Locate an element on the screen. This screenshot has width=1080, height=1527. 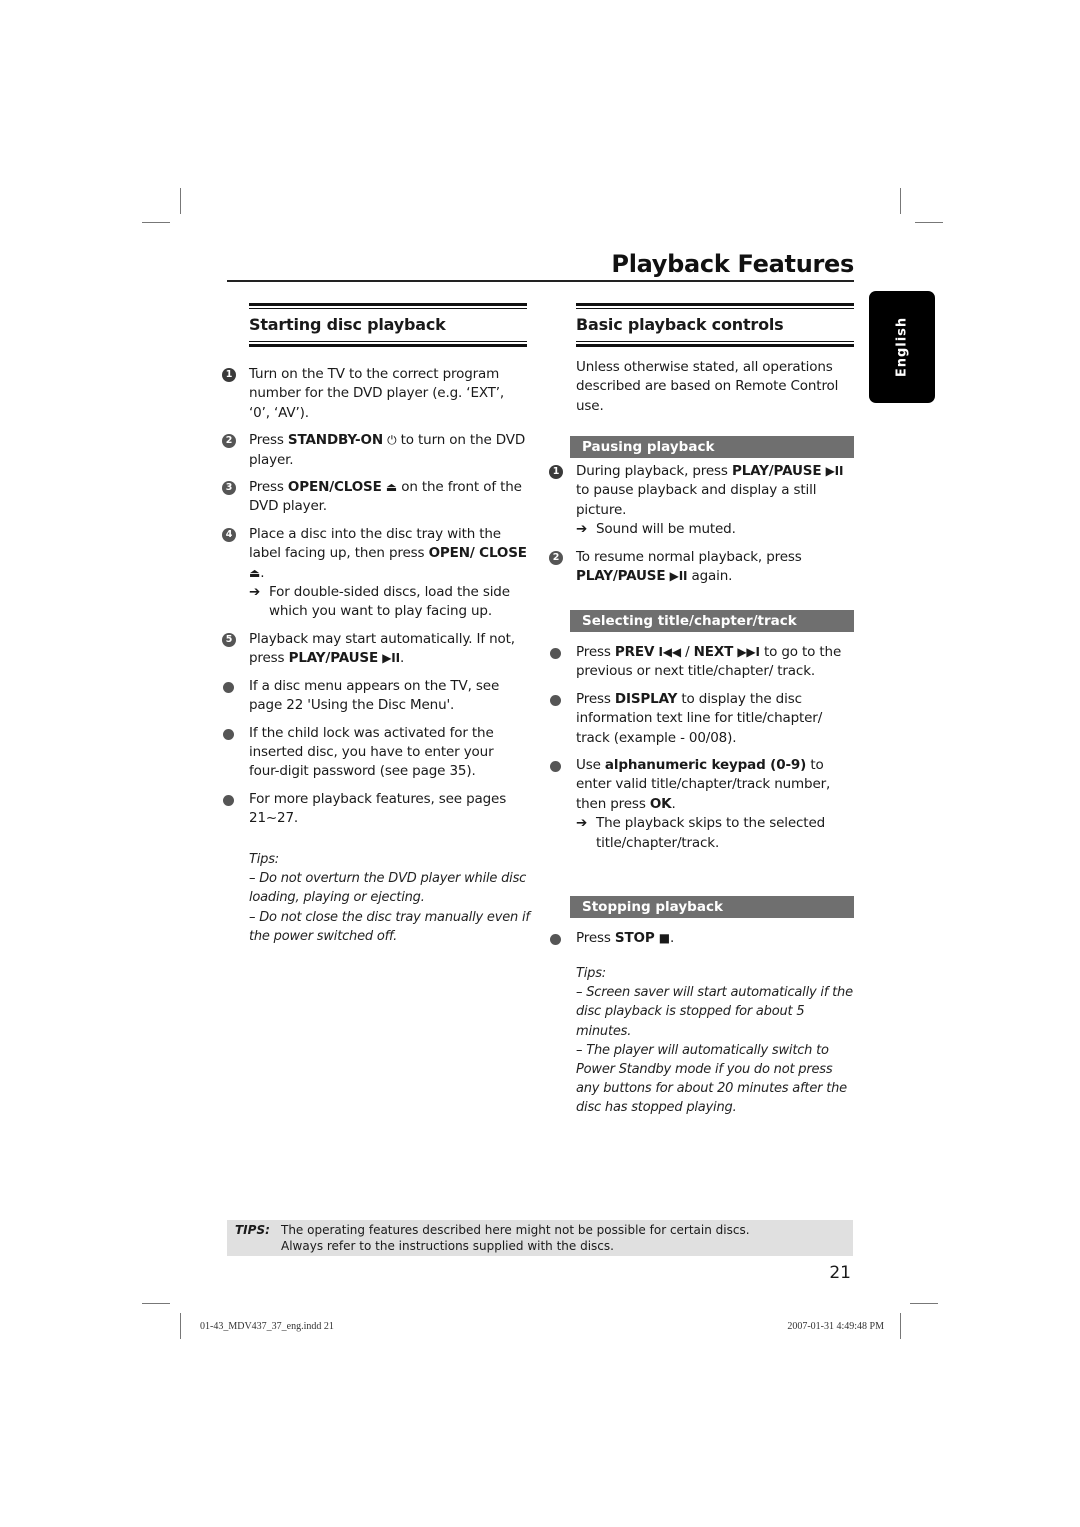
language-tab: English is located at coordinates (902, 347).